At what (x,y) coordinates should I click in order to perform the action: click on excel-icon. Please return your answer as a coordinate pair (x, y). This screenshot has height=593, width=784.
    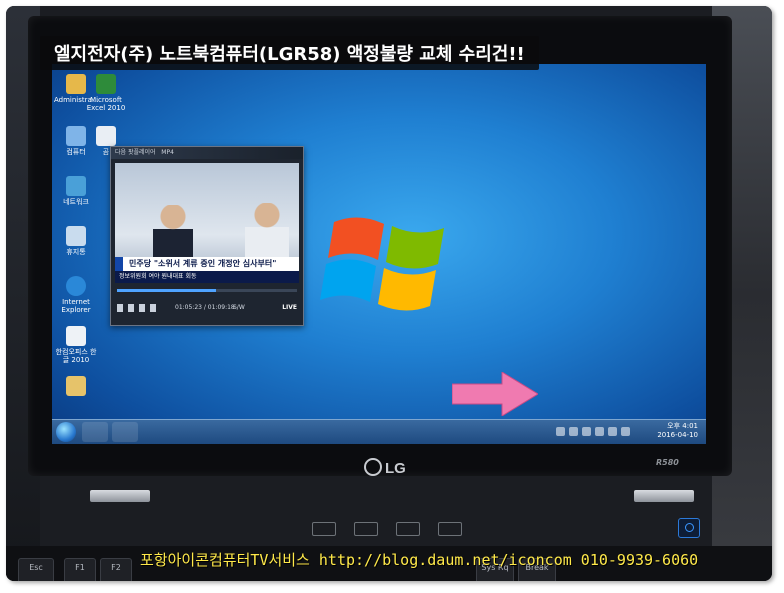
    Looking at the image, I should click on (106, 84).